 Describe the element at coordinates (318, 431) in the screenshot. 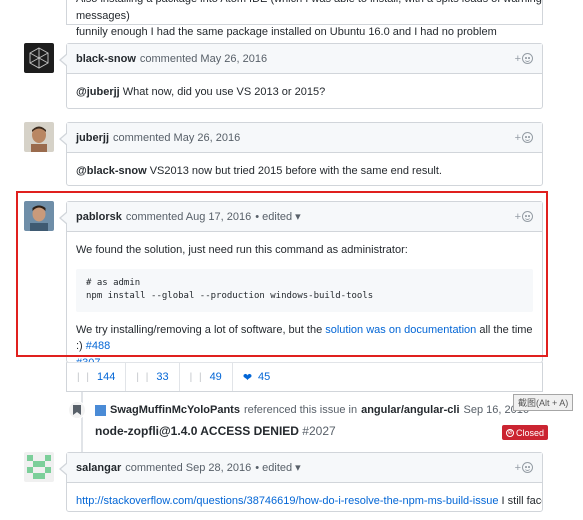

I see `referenced-issue-number: #2027` at that location.